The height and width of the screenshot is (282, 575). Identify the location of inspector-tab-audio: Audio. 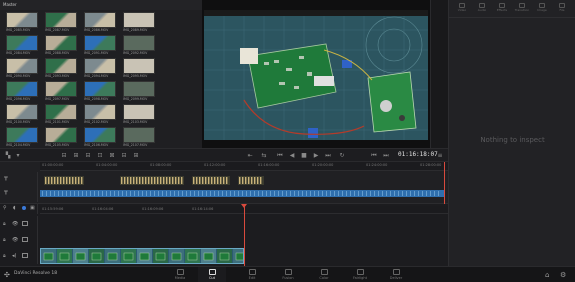
(482, 9).